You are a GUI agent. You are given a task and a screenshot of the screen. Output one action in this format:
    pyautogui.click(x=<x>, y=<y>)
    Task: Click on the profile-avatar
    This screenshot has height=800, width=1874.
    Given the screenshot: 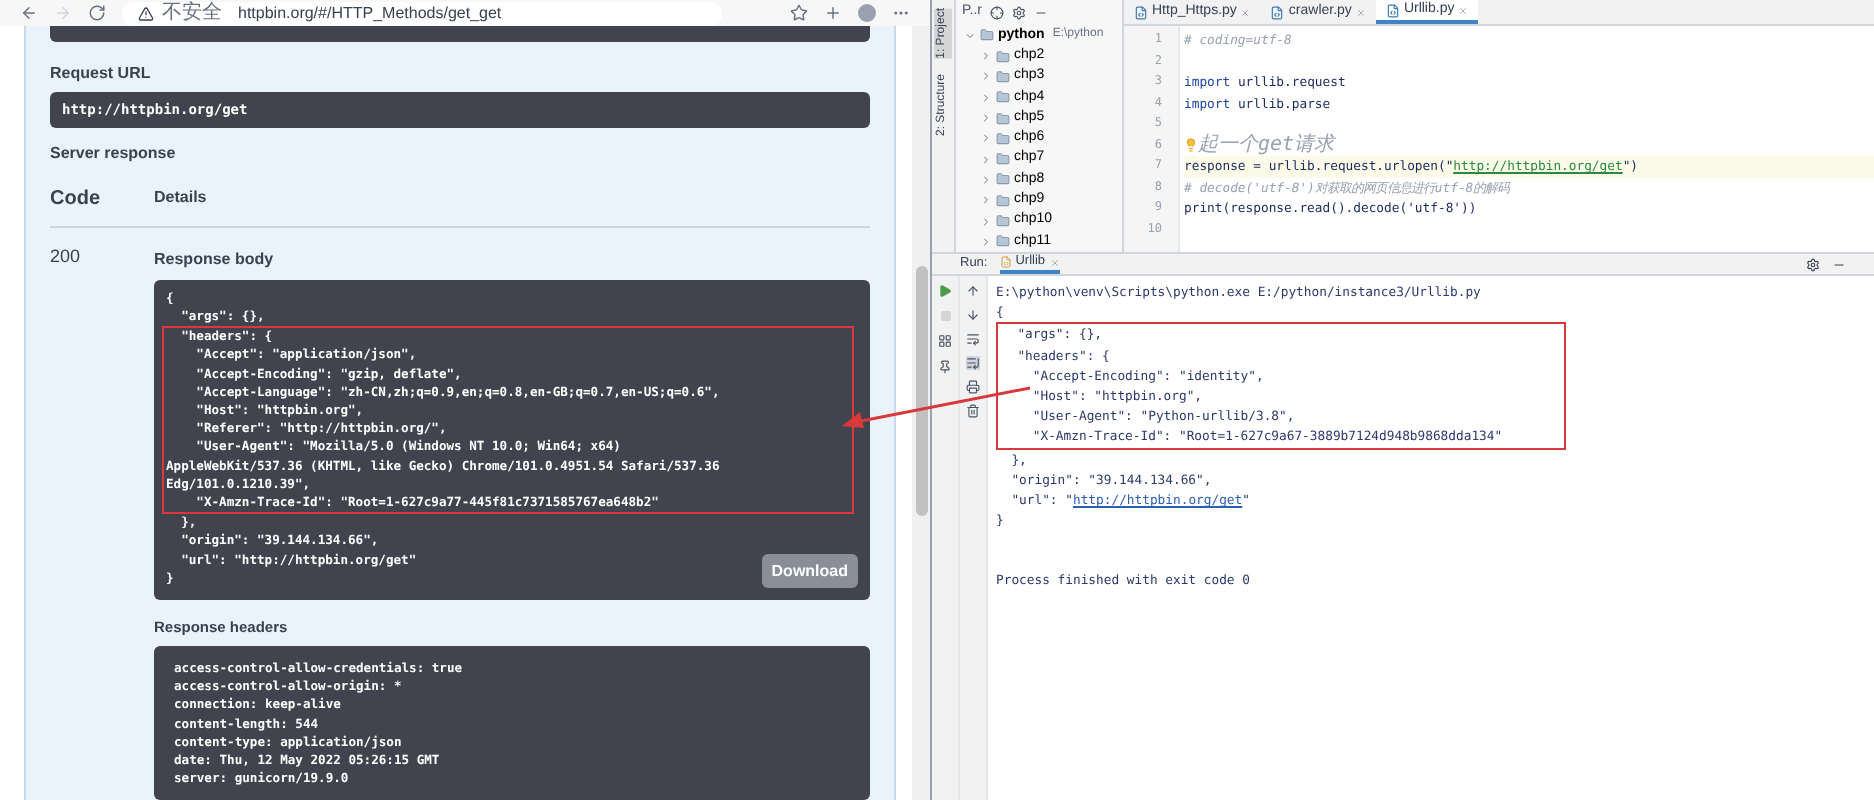 What is the action you would take?
    pyautogui.click(x=867, y=13)
    